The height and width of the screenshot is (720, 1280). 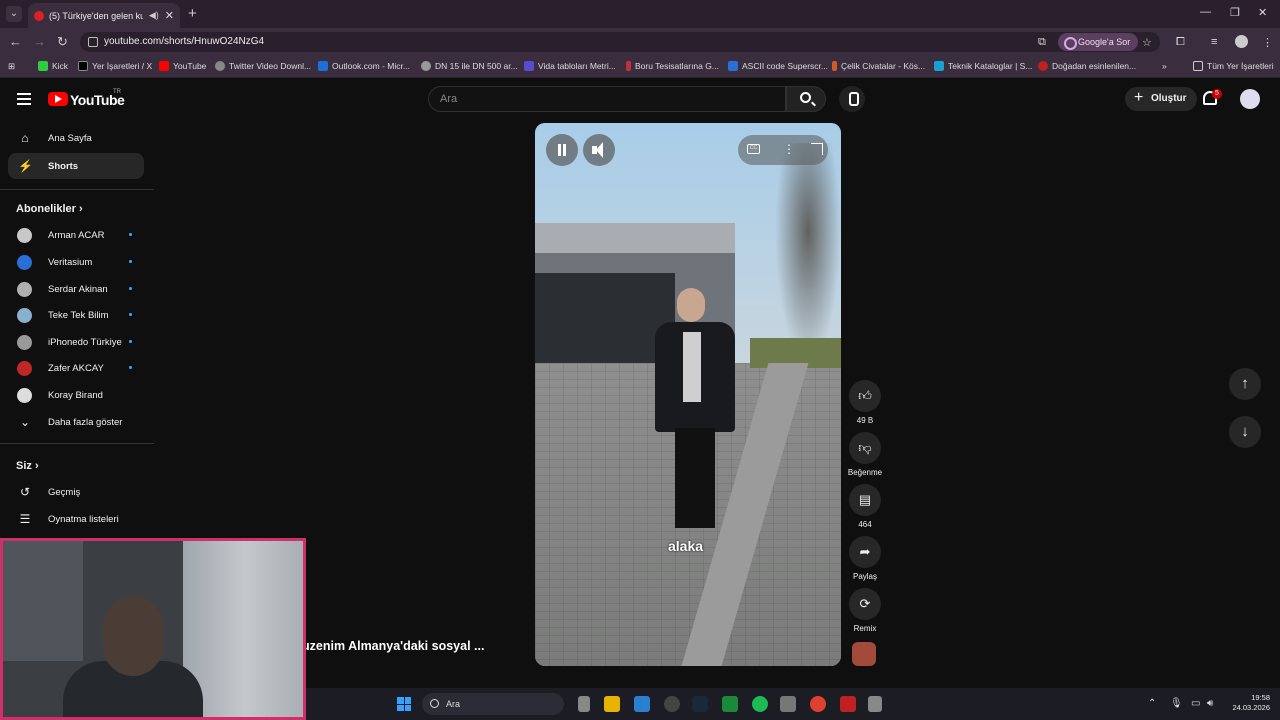 I want to click on channel-avatar, so click(x=24, y=315).